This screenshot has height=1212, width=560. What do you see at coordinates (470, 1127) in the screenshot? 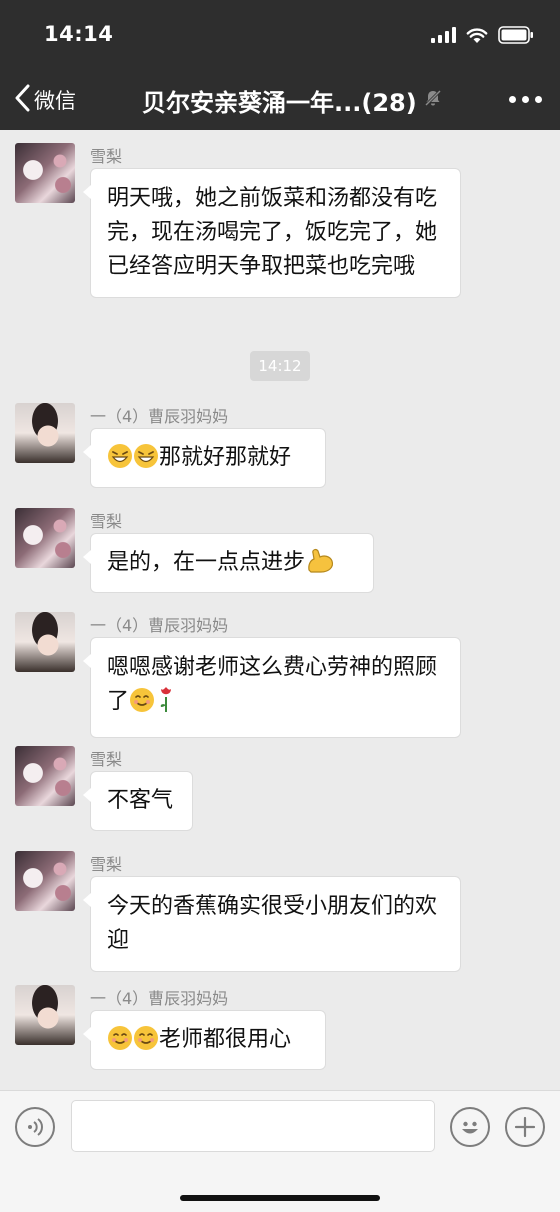
I see `emoji-face-icon` at bounding box center [470, 1127].